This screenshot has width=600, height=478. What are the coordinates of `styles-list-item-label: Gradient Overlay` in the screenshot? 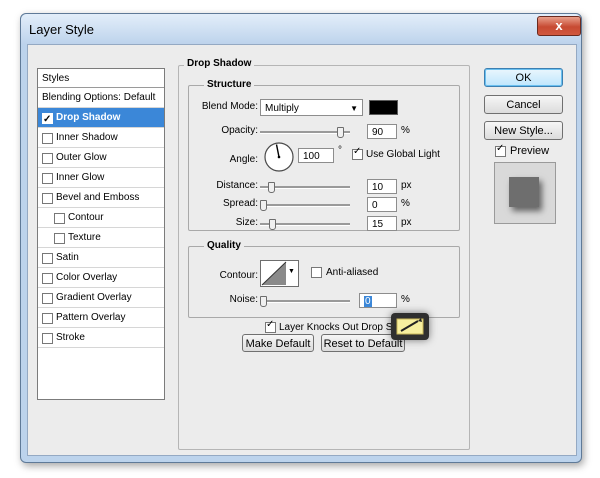 It's located at (94, 297).